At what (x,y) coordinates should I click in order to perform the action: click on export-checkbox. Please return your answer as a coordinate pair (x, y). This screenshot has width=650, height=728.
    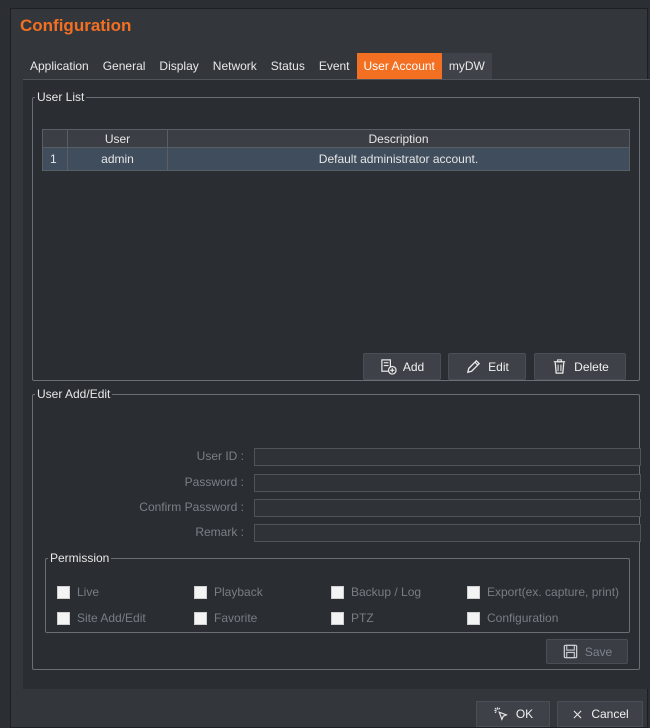
    Looking at the image, I should click on (473, 592).